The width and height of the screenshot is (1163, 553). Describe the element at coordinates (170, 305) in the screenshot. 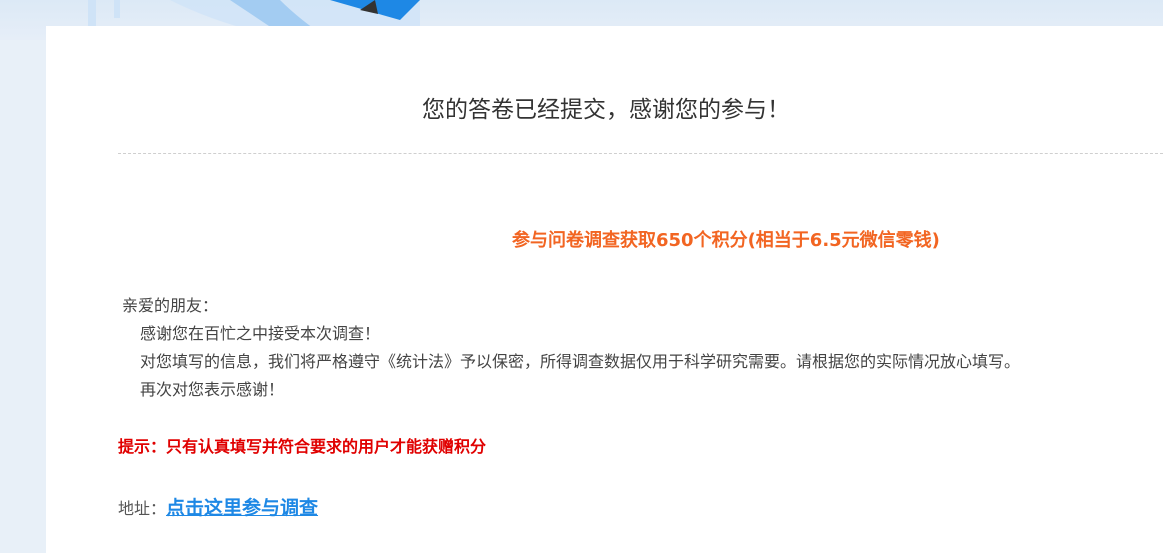

I see `greeting: 亲爱的朋友：` at that location.